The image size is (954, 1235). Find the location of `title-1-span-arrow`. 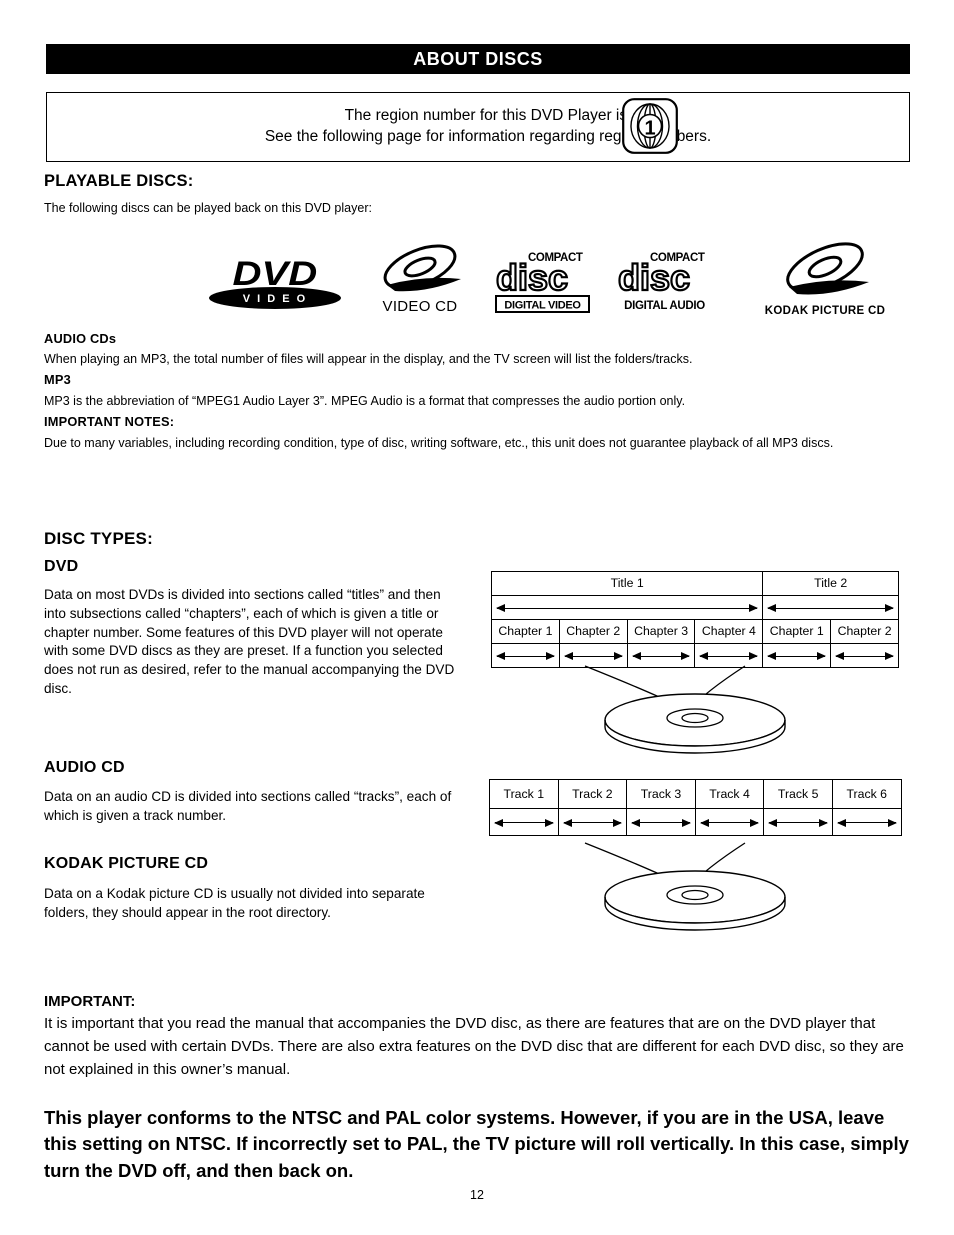

title-1-span-arrow is located at coordinates (627, 607).